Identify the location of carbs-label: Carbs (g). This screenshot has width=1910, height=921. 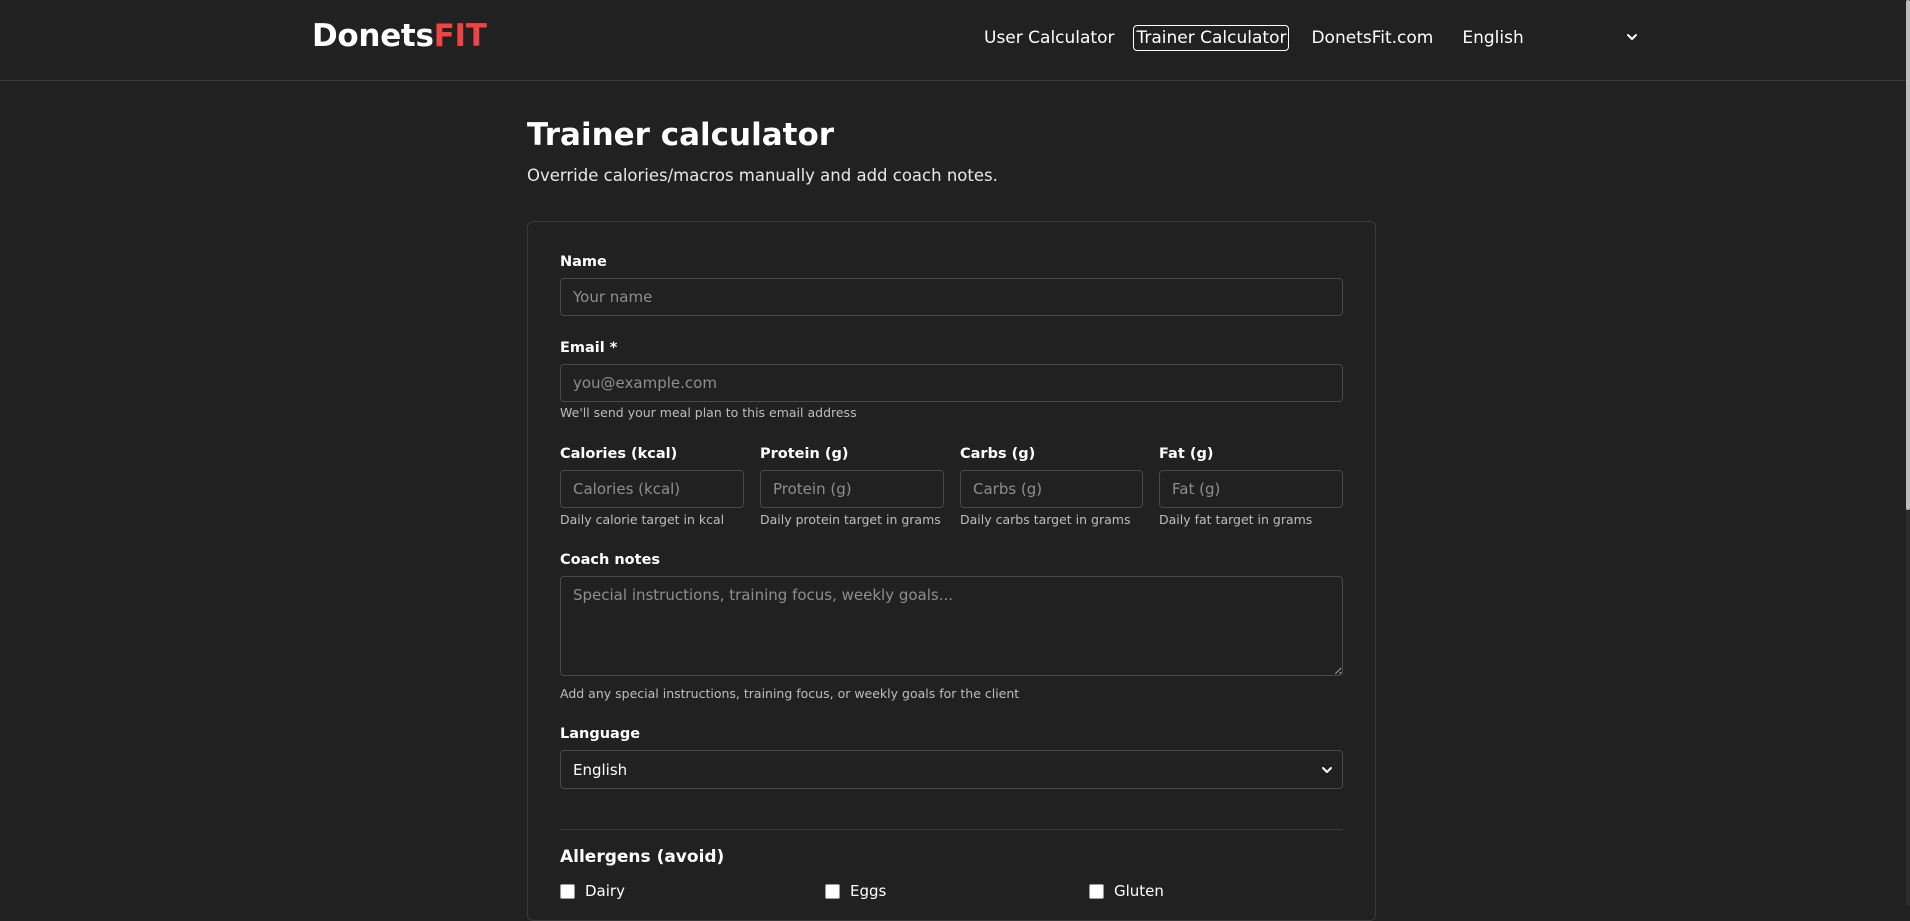
(998, 454).